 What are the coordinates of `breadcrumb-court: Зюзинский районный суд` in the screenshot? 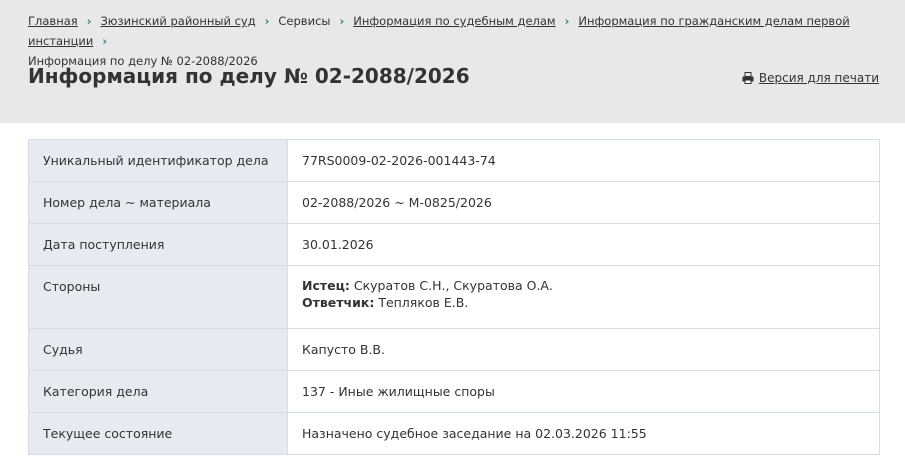 It's located at (177, 21).